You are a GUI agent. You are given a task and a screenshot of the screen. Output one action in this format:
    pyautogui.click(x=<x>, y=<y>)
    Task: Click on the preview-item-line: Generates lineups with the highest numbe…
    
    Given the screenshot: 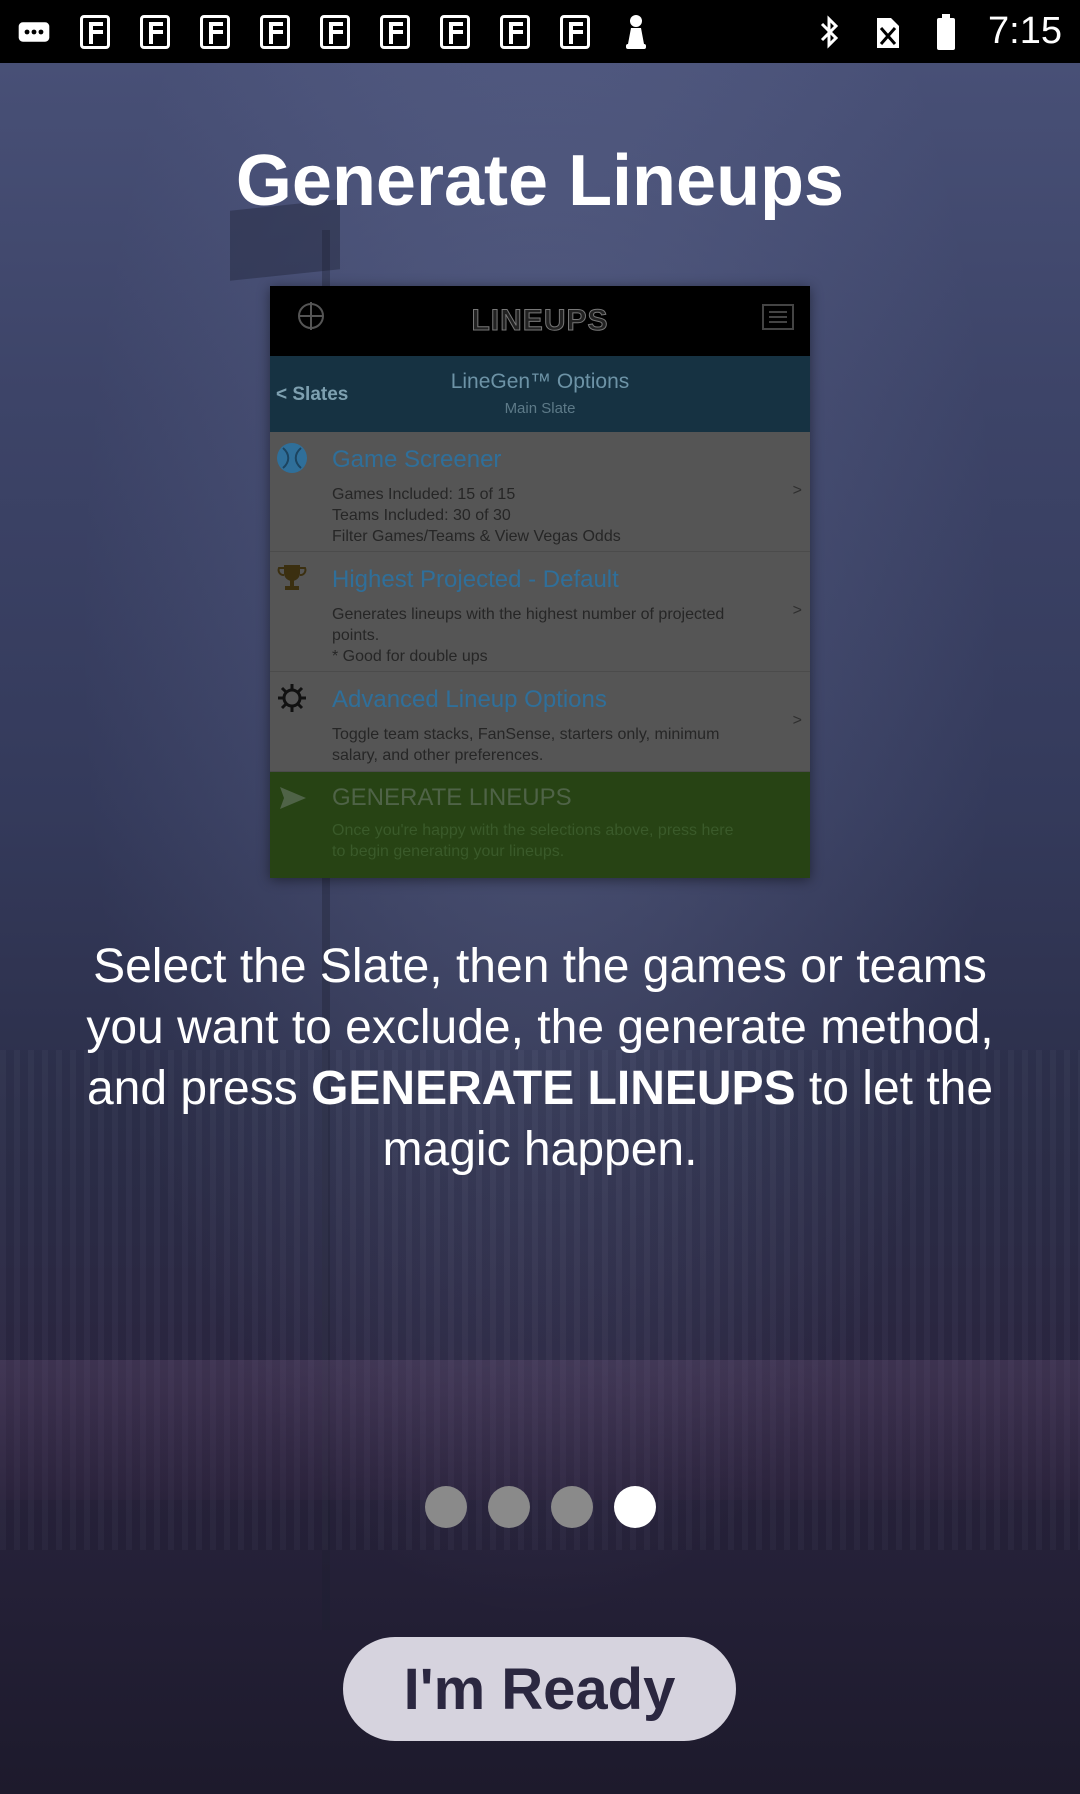 What is the action you would take?
    pyautogui.click(x=528, y=614)
    